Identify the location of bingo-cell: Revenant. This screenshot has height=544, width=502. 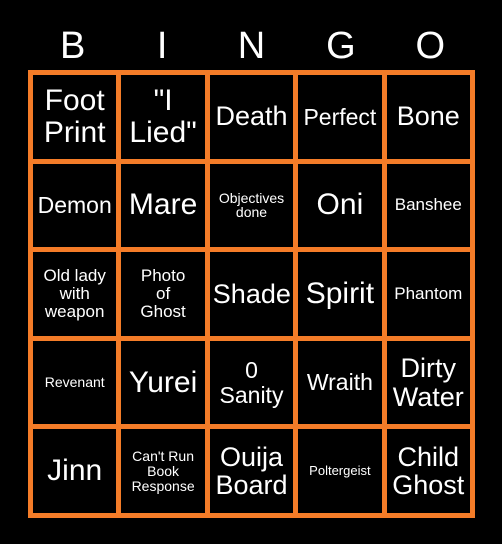
(75, 382).